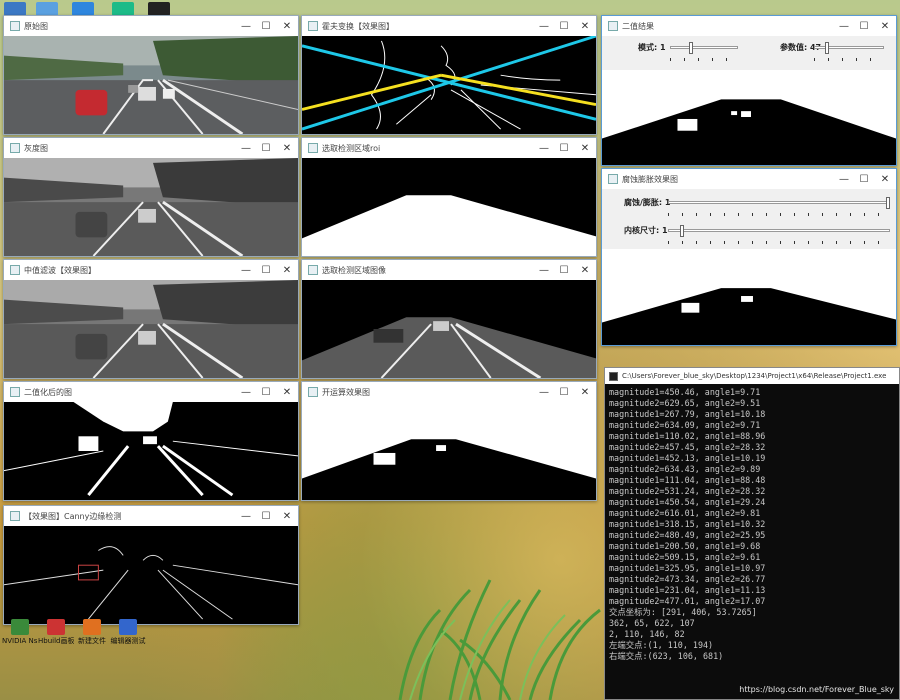 Image resolution: width=900 pixels, height=700 pixels. Describe the element at coordinates (20, 627) in the screenshot. I see `shortcut-icon` at that location.